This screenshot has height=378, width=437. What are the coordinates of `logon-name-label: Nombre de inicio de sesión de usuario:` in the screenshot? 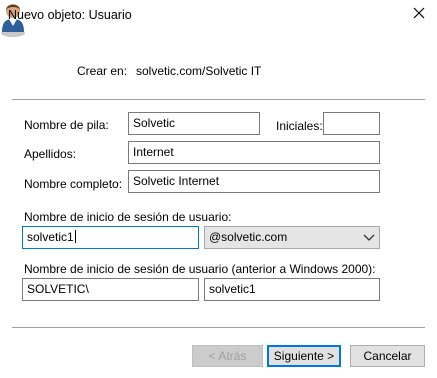 It's located at (128, 217).